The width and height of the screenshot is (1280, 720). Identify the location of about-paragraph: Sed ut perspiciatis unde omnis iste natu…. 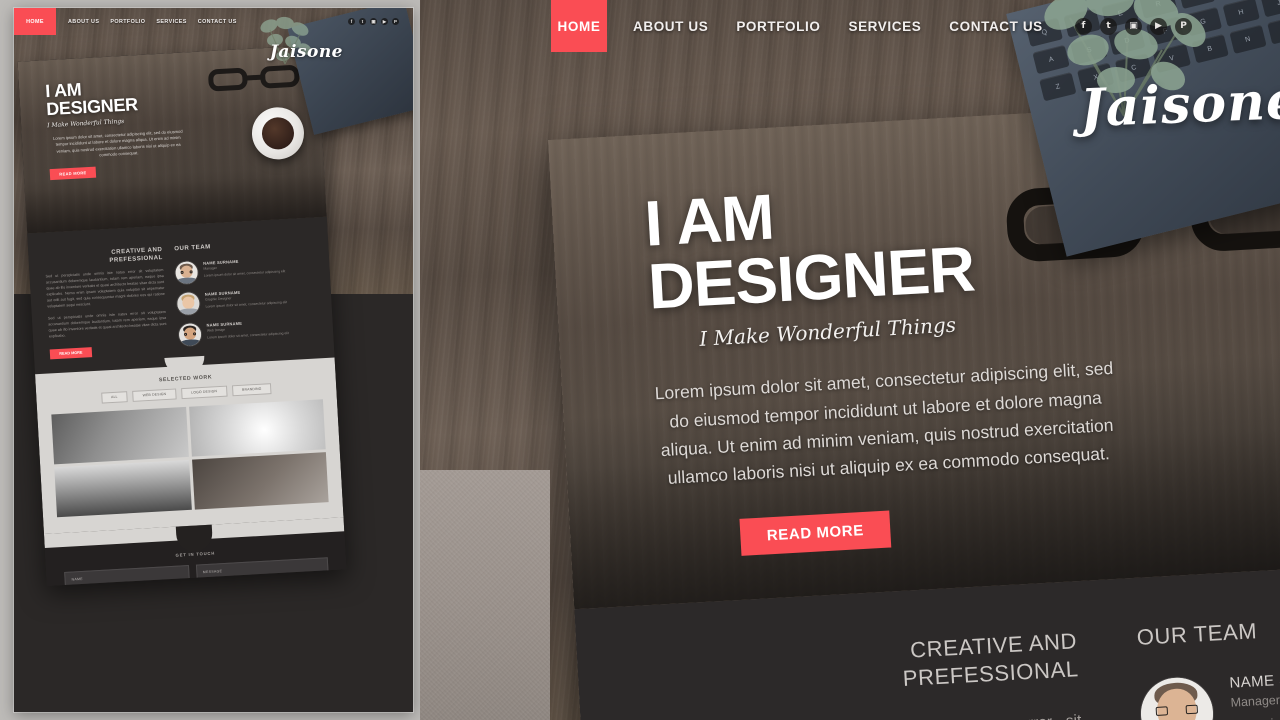
(878, 714).